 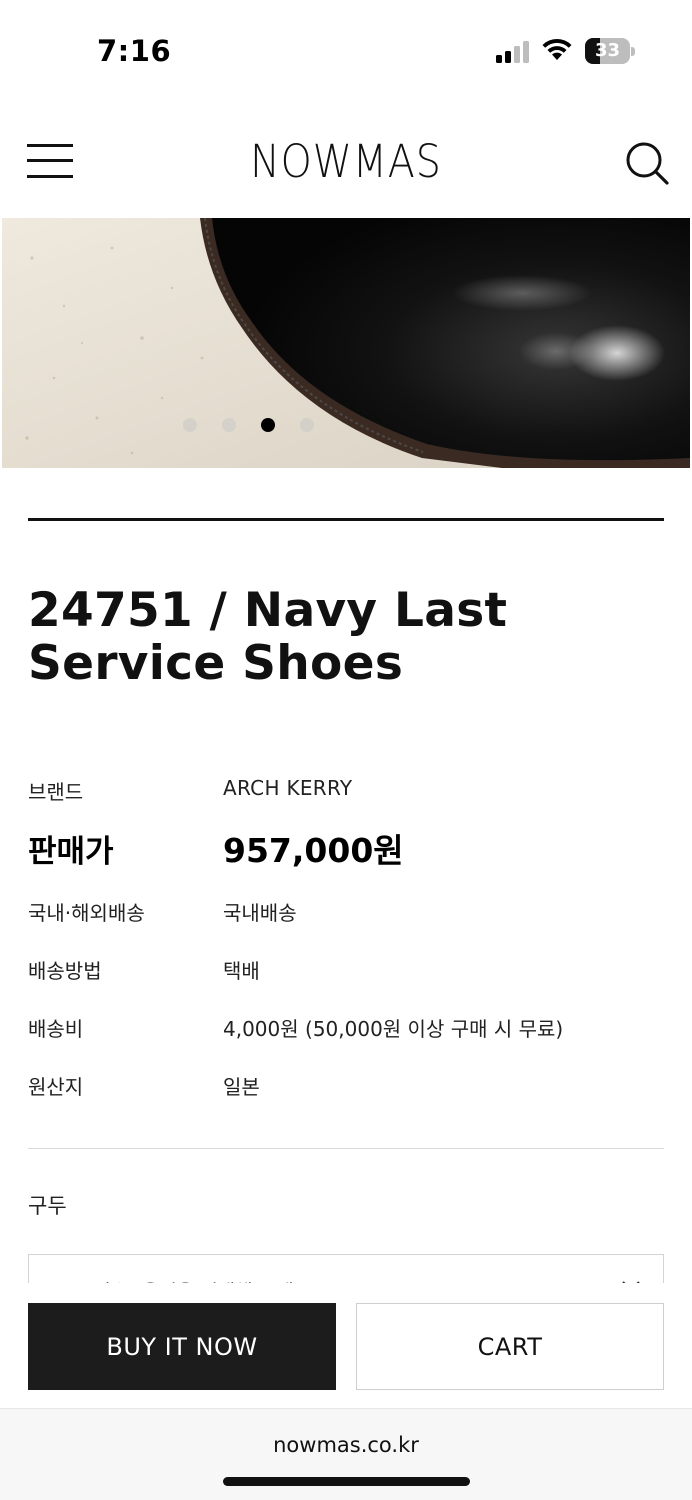 What do you see at coordinates (260, 913) in the screenshot?
I see `shipping-type-value: 국내배송` at bounding box center [260, 913].